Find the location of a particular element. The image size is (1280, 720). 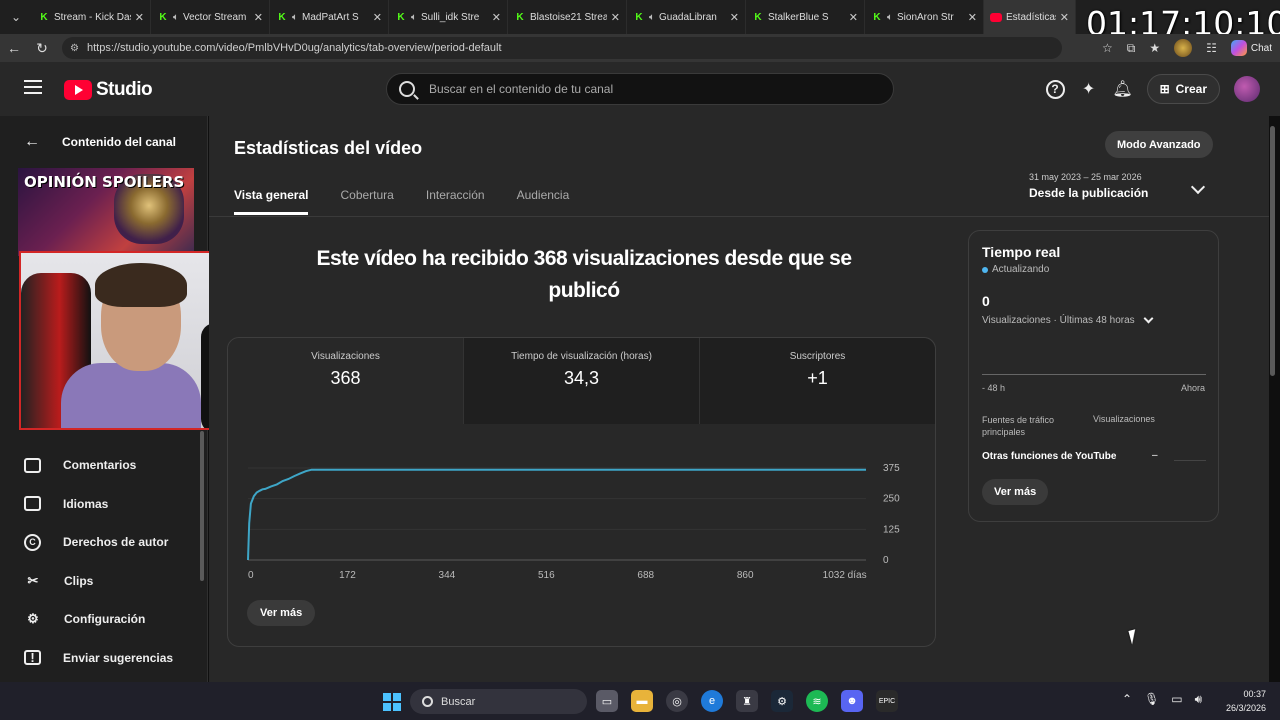

advanced-mode-button: Modo Avanzado is located at coordinates (1159, 144).